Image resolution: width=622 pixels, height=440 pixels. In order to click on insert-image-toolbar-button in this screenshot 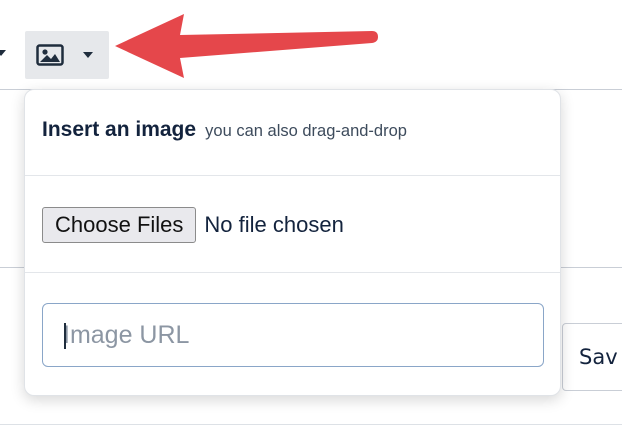, I will do `click(67, 55)`.